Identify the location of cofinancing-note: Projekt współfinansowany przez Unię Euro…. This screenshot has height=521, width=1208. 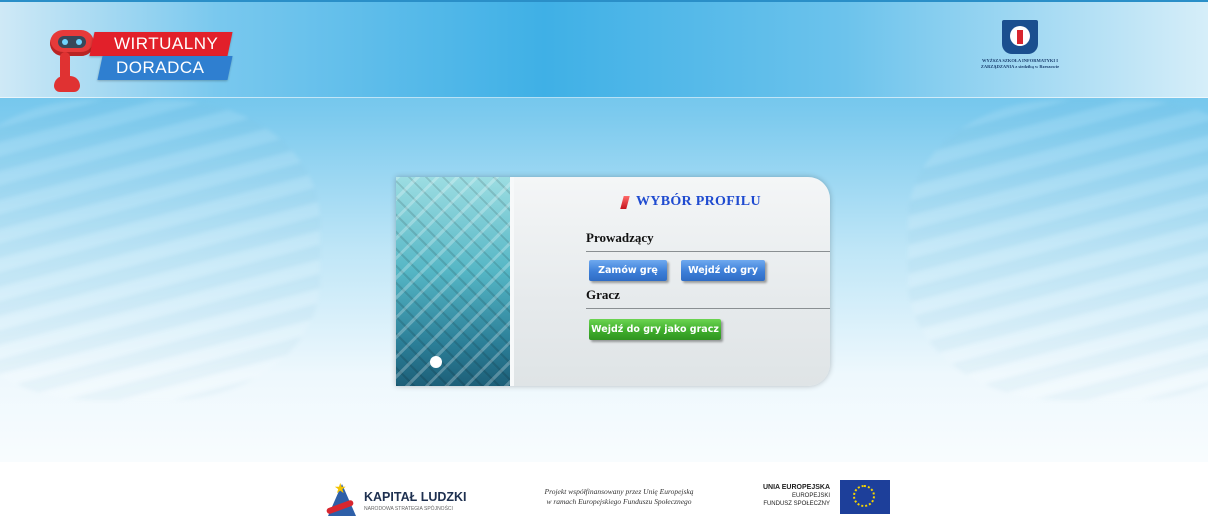
(619, 497).